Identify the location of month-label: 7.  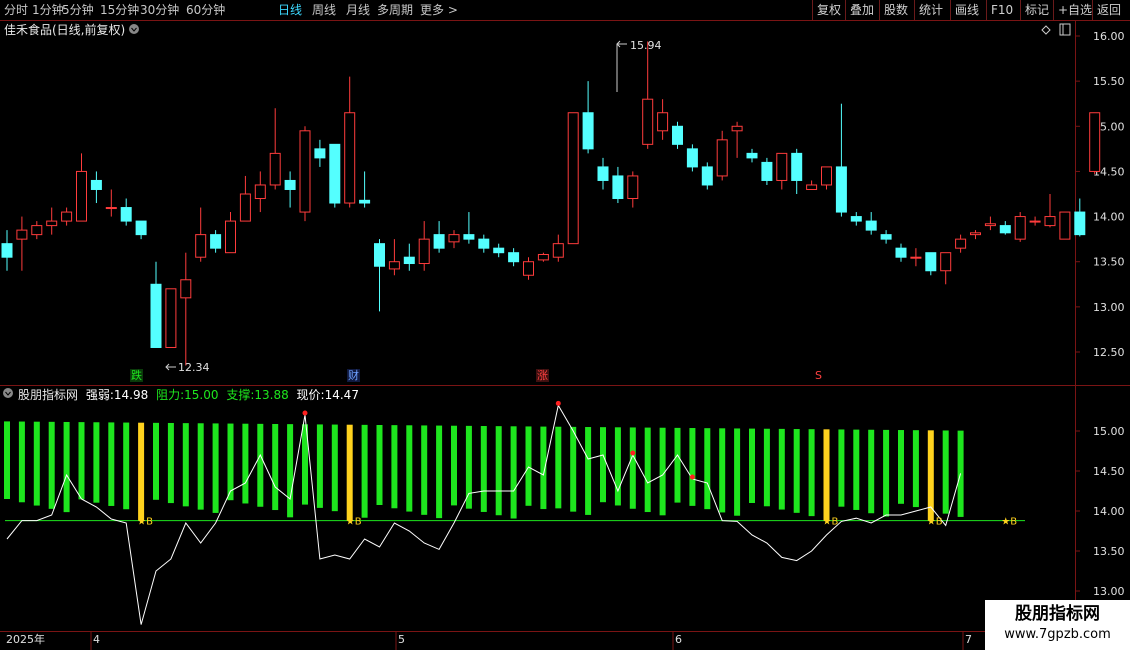
(968, 639).